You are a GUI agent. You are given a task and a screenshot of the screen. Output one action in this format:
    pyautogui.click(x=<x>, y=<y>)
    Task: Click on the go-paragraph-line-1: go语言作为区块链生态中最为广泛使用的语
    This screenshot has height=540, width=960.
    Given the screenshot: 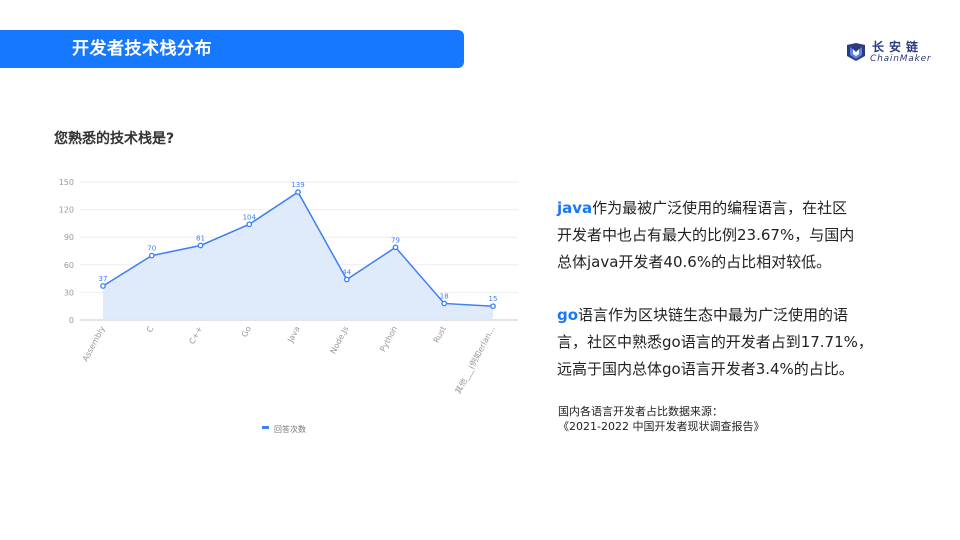 What is the action you would take?
    pyautogui.click(x=727, y=315)
    